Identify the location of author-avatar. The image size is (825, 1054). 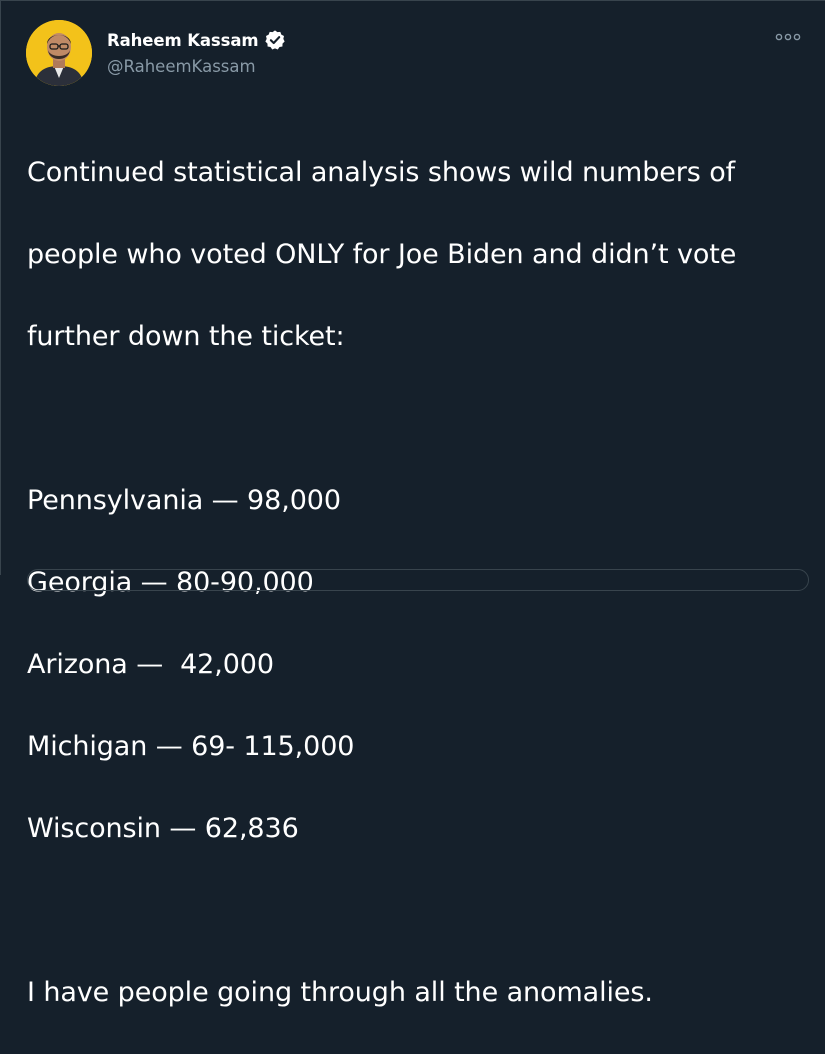
(59, 53).